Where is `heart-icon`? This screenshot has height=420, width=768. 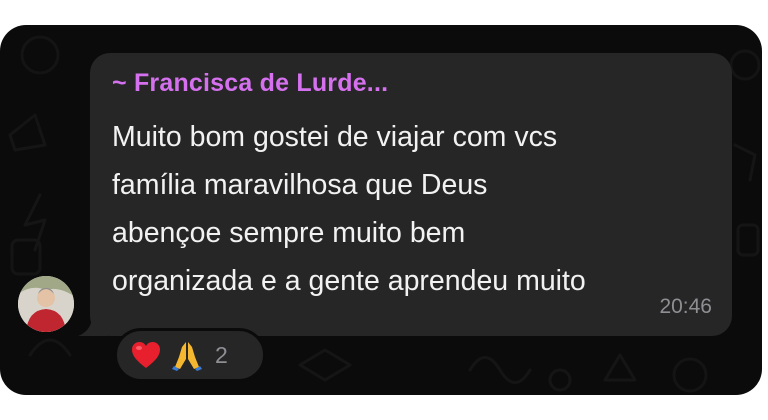 heart-icon is located at coordinates (146, 355).